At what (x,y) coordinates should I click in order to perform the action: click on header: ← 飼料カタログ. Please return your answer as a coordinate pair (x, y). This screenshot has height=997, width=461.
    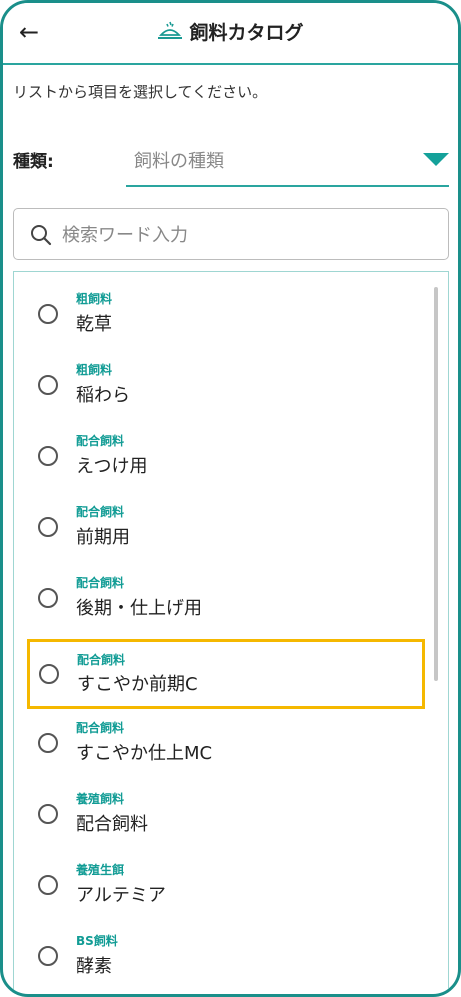
    Looking at the image, I should click on (230, 34).